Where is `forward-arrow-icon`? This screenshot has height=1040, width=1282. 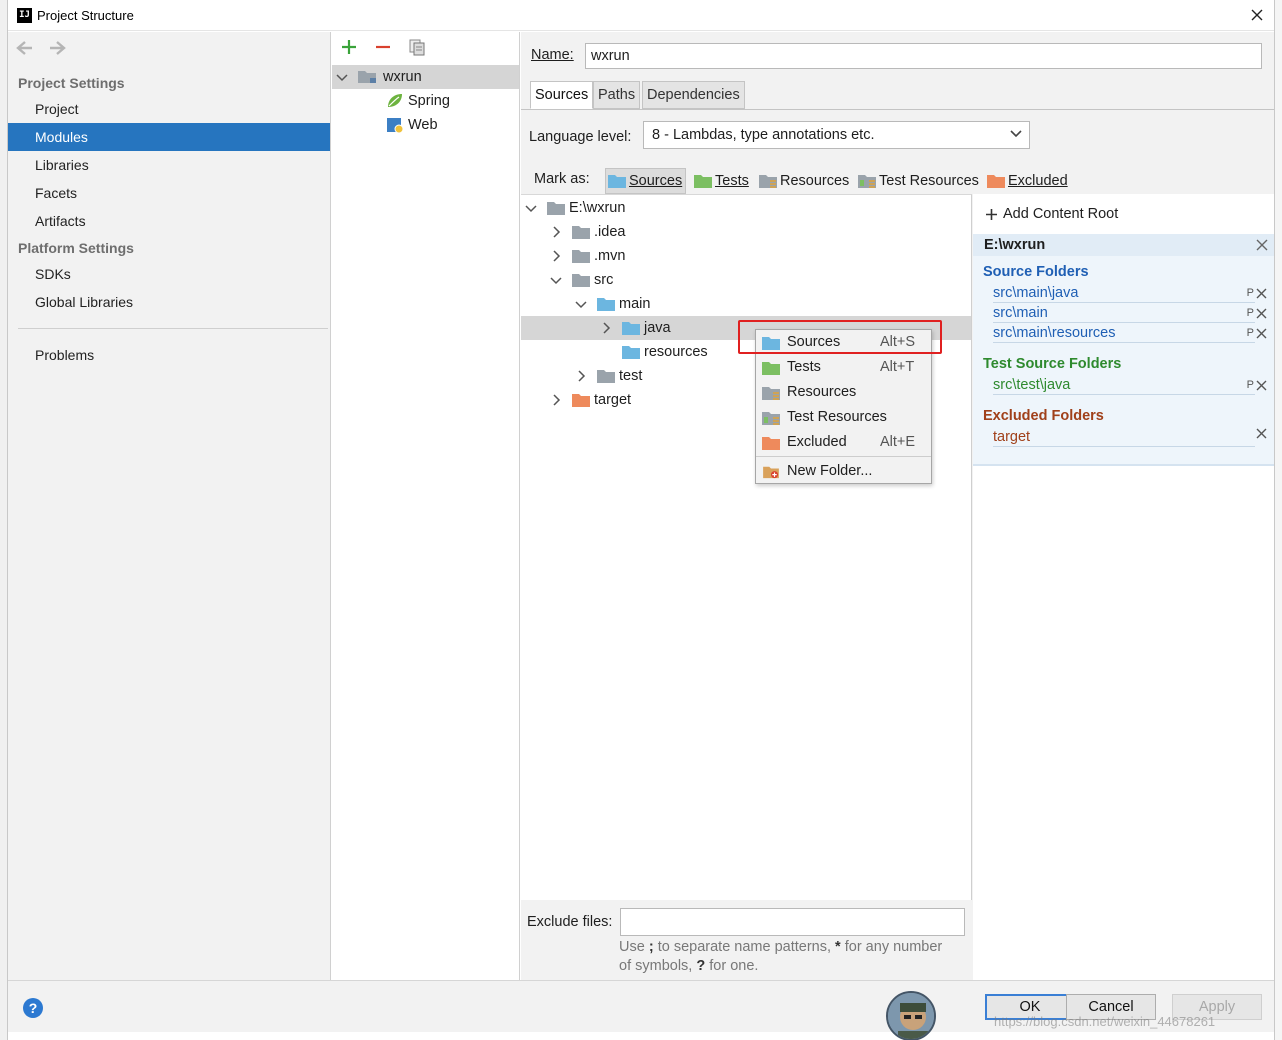 forward-arrow-icon is located at coordinates (57, 48).